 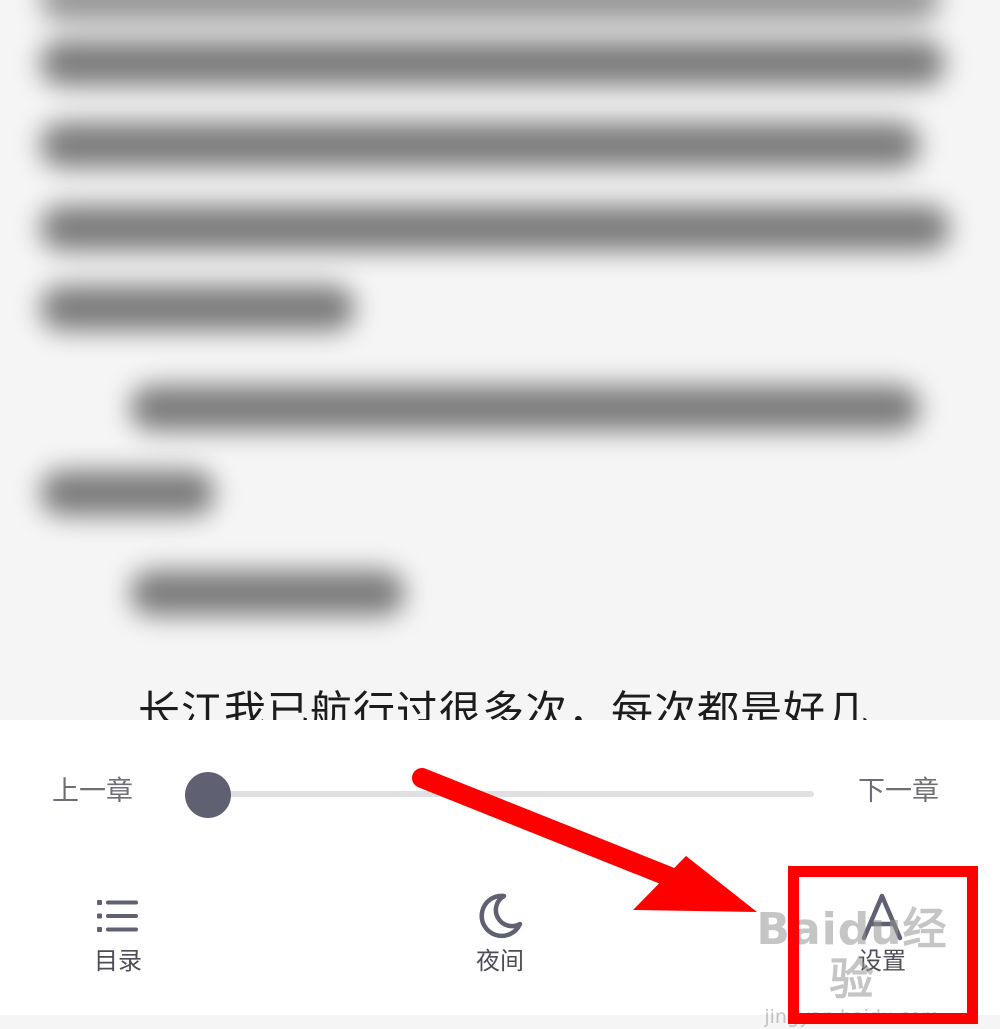 I want to click on toc-label: 目录, so click(x=118, y=961).